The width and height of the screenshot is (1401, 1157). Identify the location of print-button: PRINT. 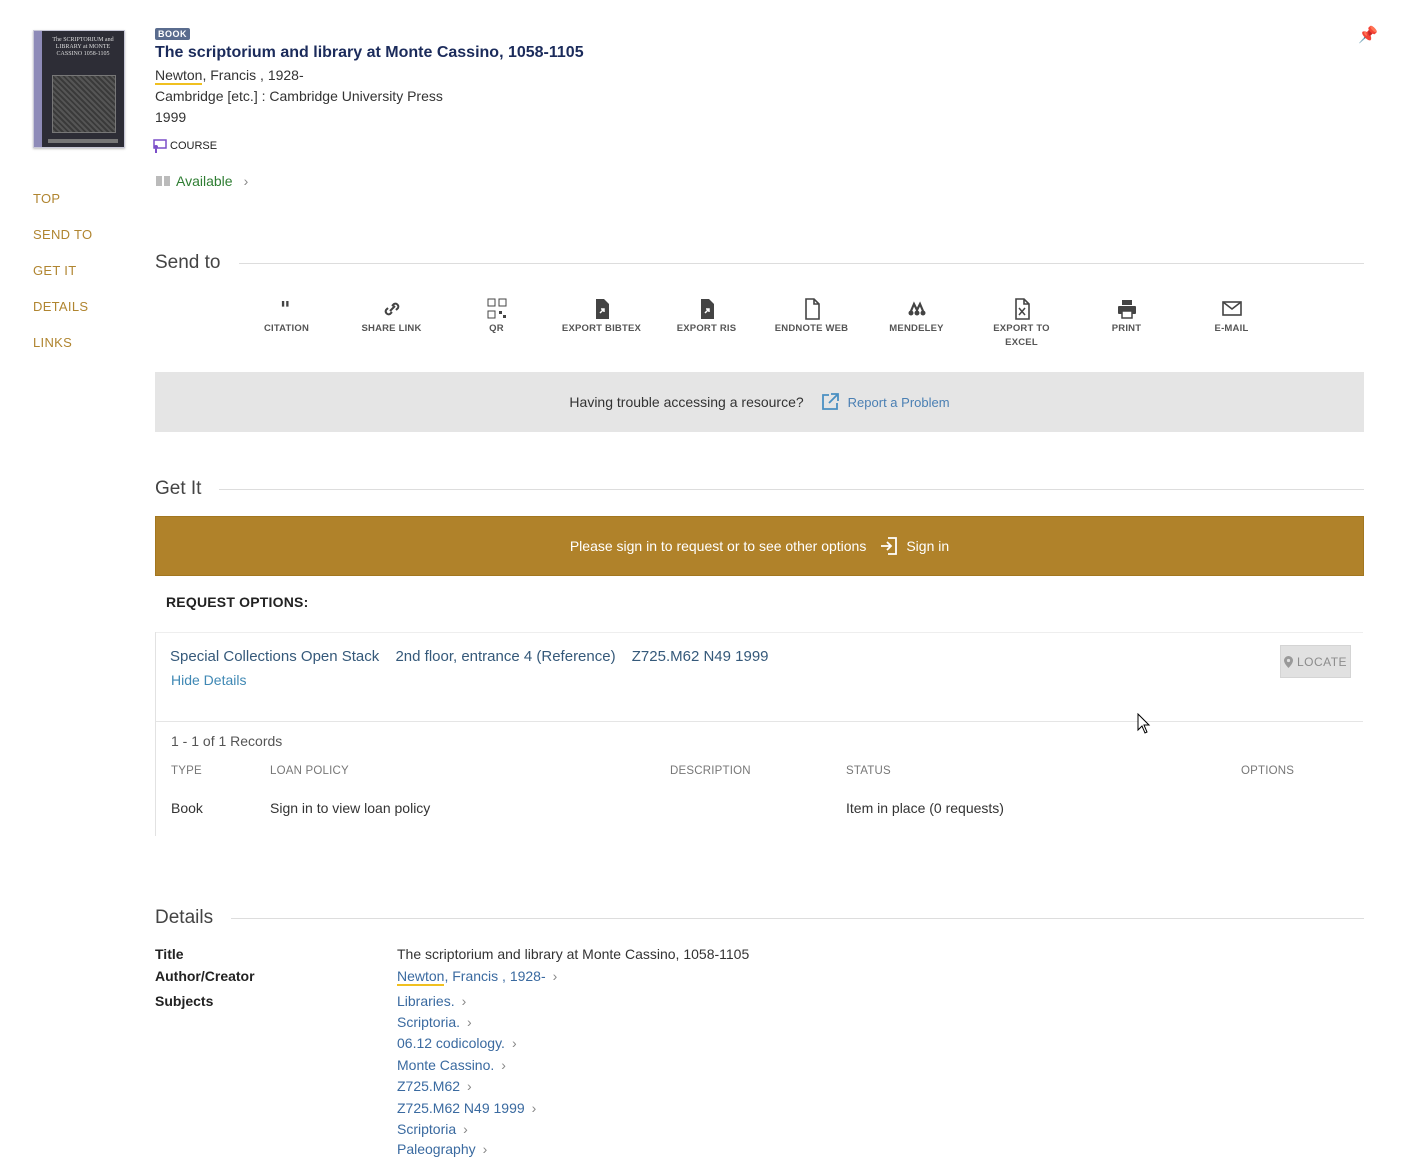
(1126, 317).